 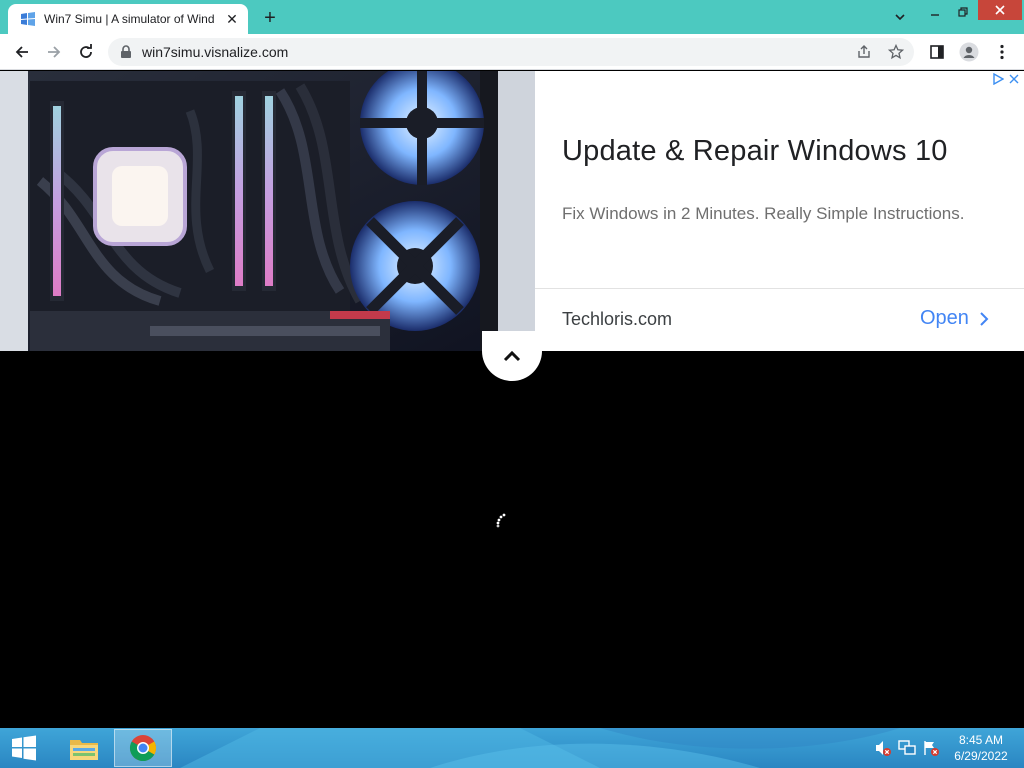 What do you see at coordinates (215, 52) in the screenshot?
I see `url-text: win7simu.visnalize.com` at bounding box center [215, 52].